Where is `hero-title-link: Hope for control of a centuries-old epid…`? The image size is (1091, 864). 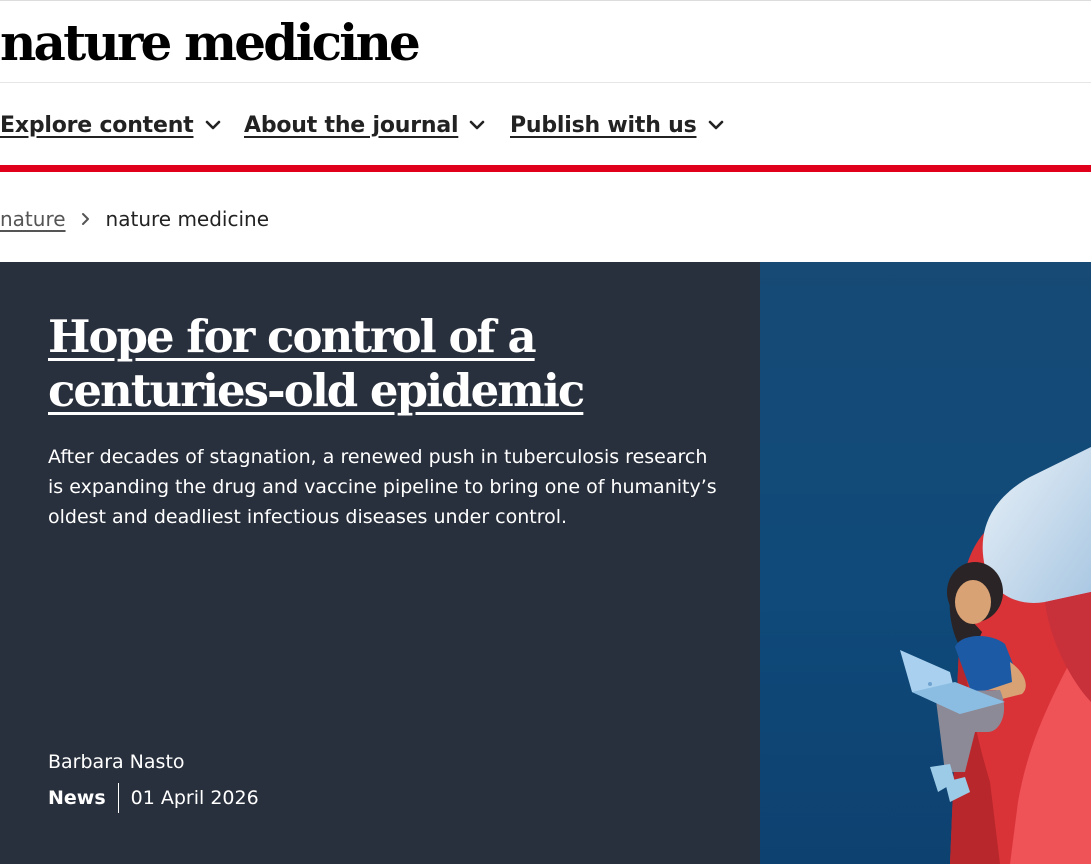 hero-title-link: Hope for control of a centuries-old epid… is located at coordinates (378, 364).